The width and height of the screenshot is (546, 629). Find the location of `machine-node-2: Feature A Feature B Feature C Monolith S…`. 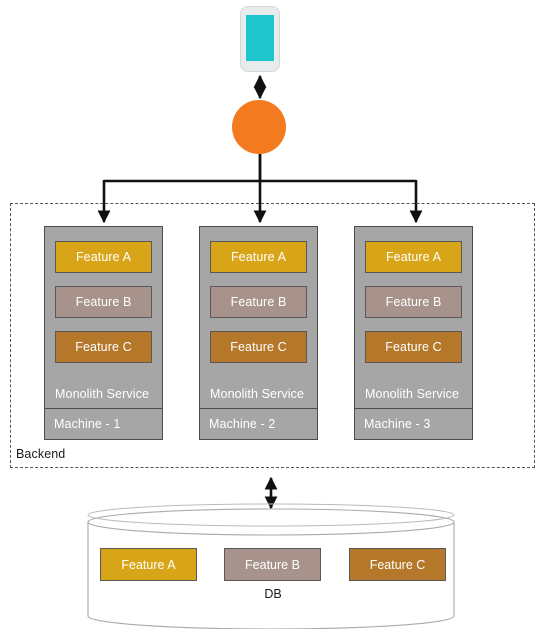

machine-node-2: Feature A Feature B Feature C Monolith S… is located at coordinates (258, 333).